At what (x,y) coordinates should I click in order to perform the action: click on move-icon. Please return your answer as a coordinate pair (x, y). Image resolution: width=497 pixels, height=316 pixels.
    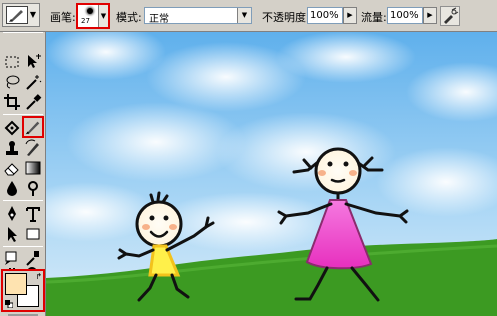
    Looking at the image, I should click on (33, 62).